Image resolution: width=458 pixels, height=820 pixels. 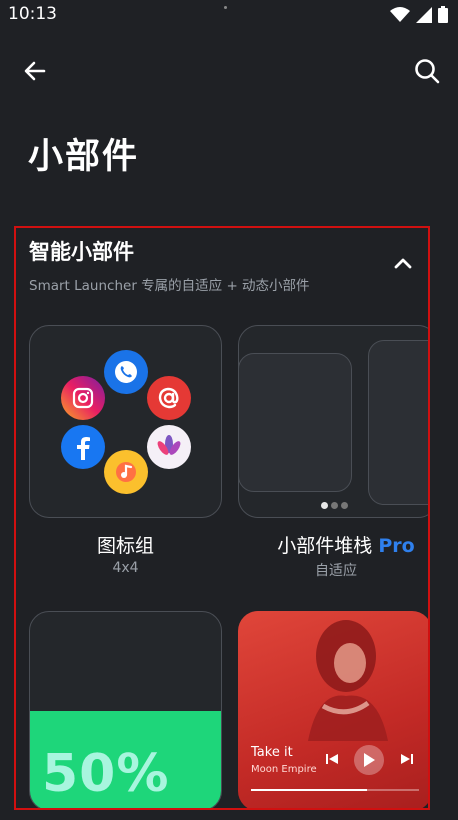 What do you see at coordinates (106, 774) in the screenshot?
I see `battery-percentage: 50%` at bounding box center [106, 774].